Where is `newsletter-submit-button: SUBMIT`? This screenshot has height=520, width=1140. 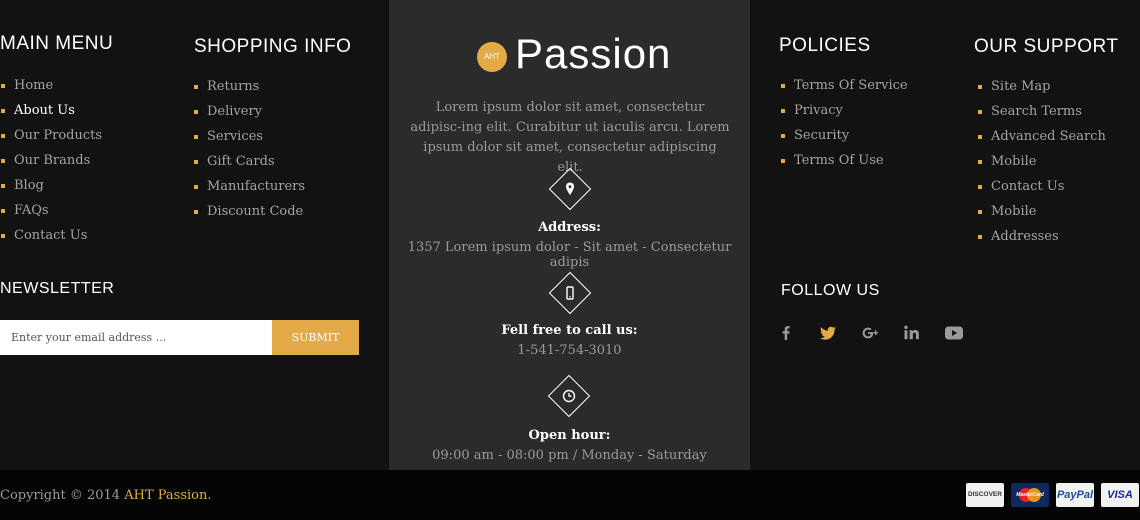 newsletter-submit-button: SUBMIT is located at coordinates (315, 337).